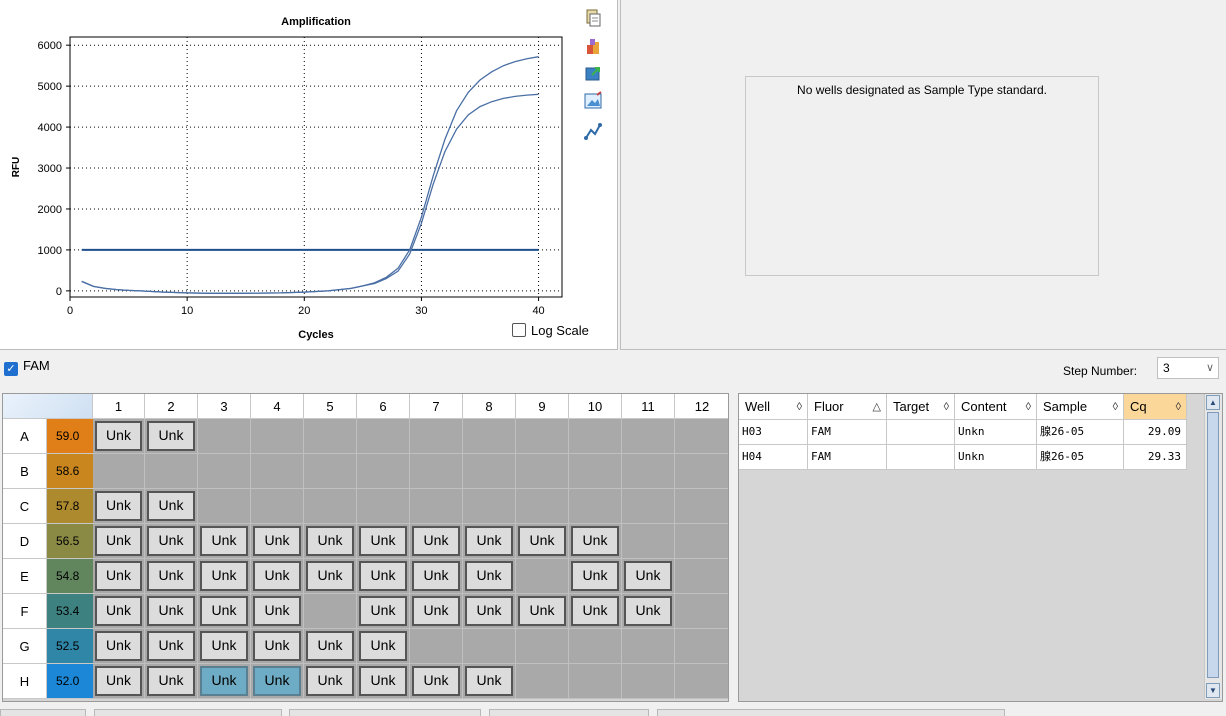 This screenshot has width=1226, height=716. I want to click on row-header: H, so click(25, 681).